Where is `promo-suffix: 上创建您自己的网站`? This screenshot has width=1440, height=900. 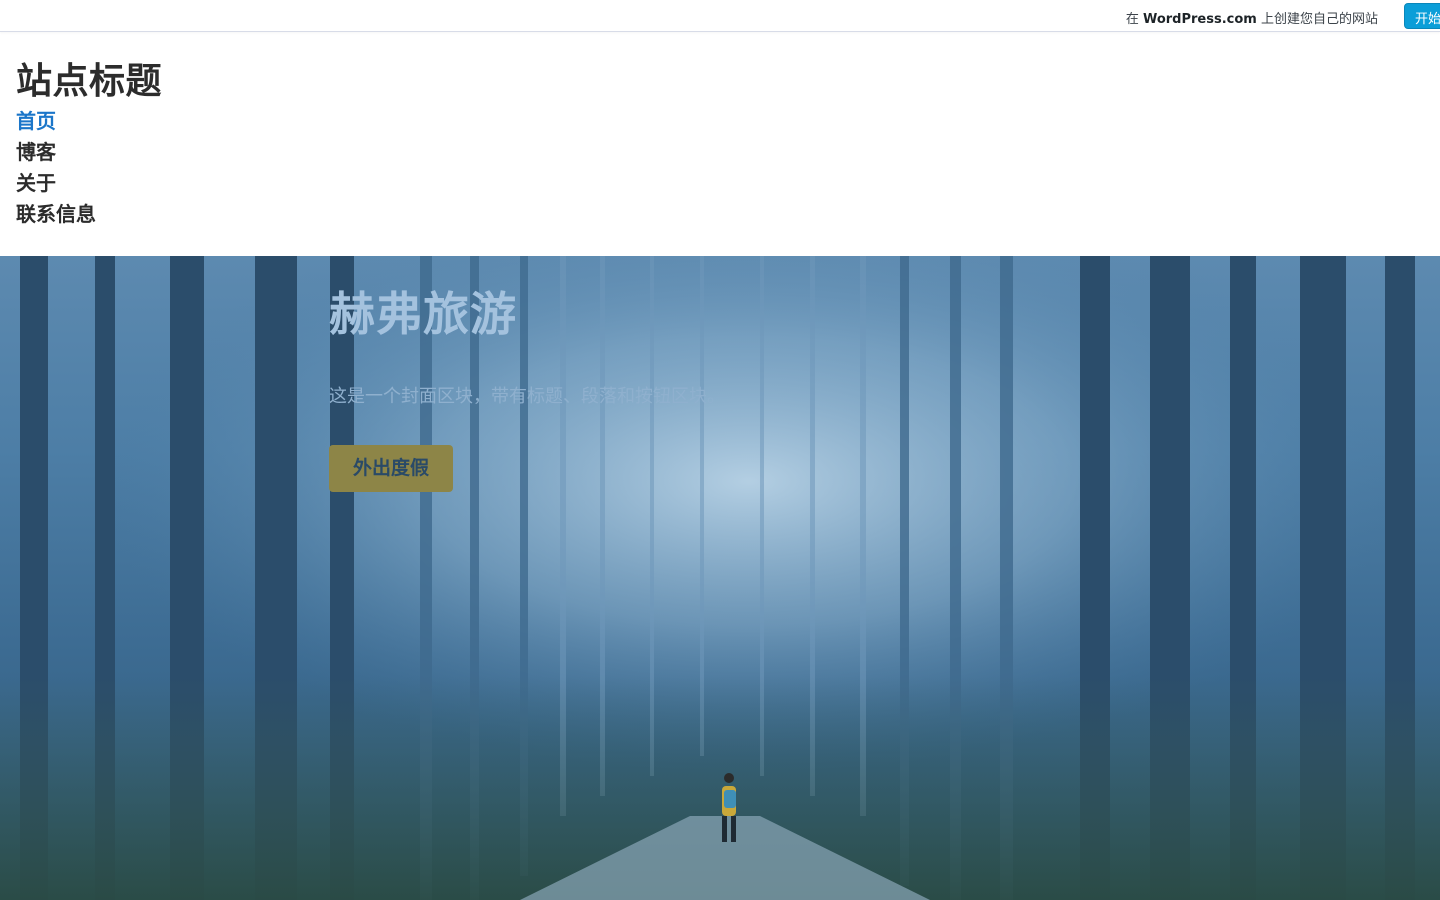 promo-suffix: 上创建您自己的网站 is located at coordinates (1317, 19).